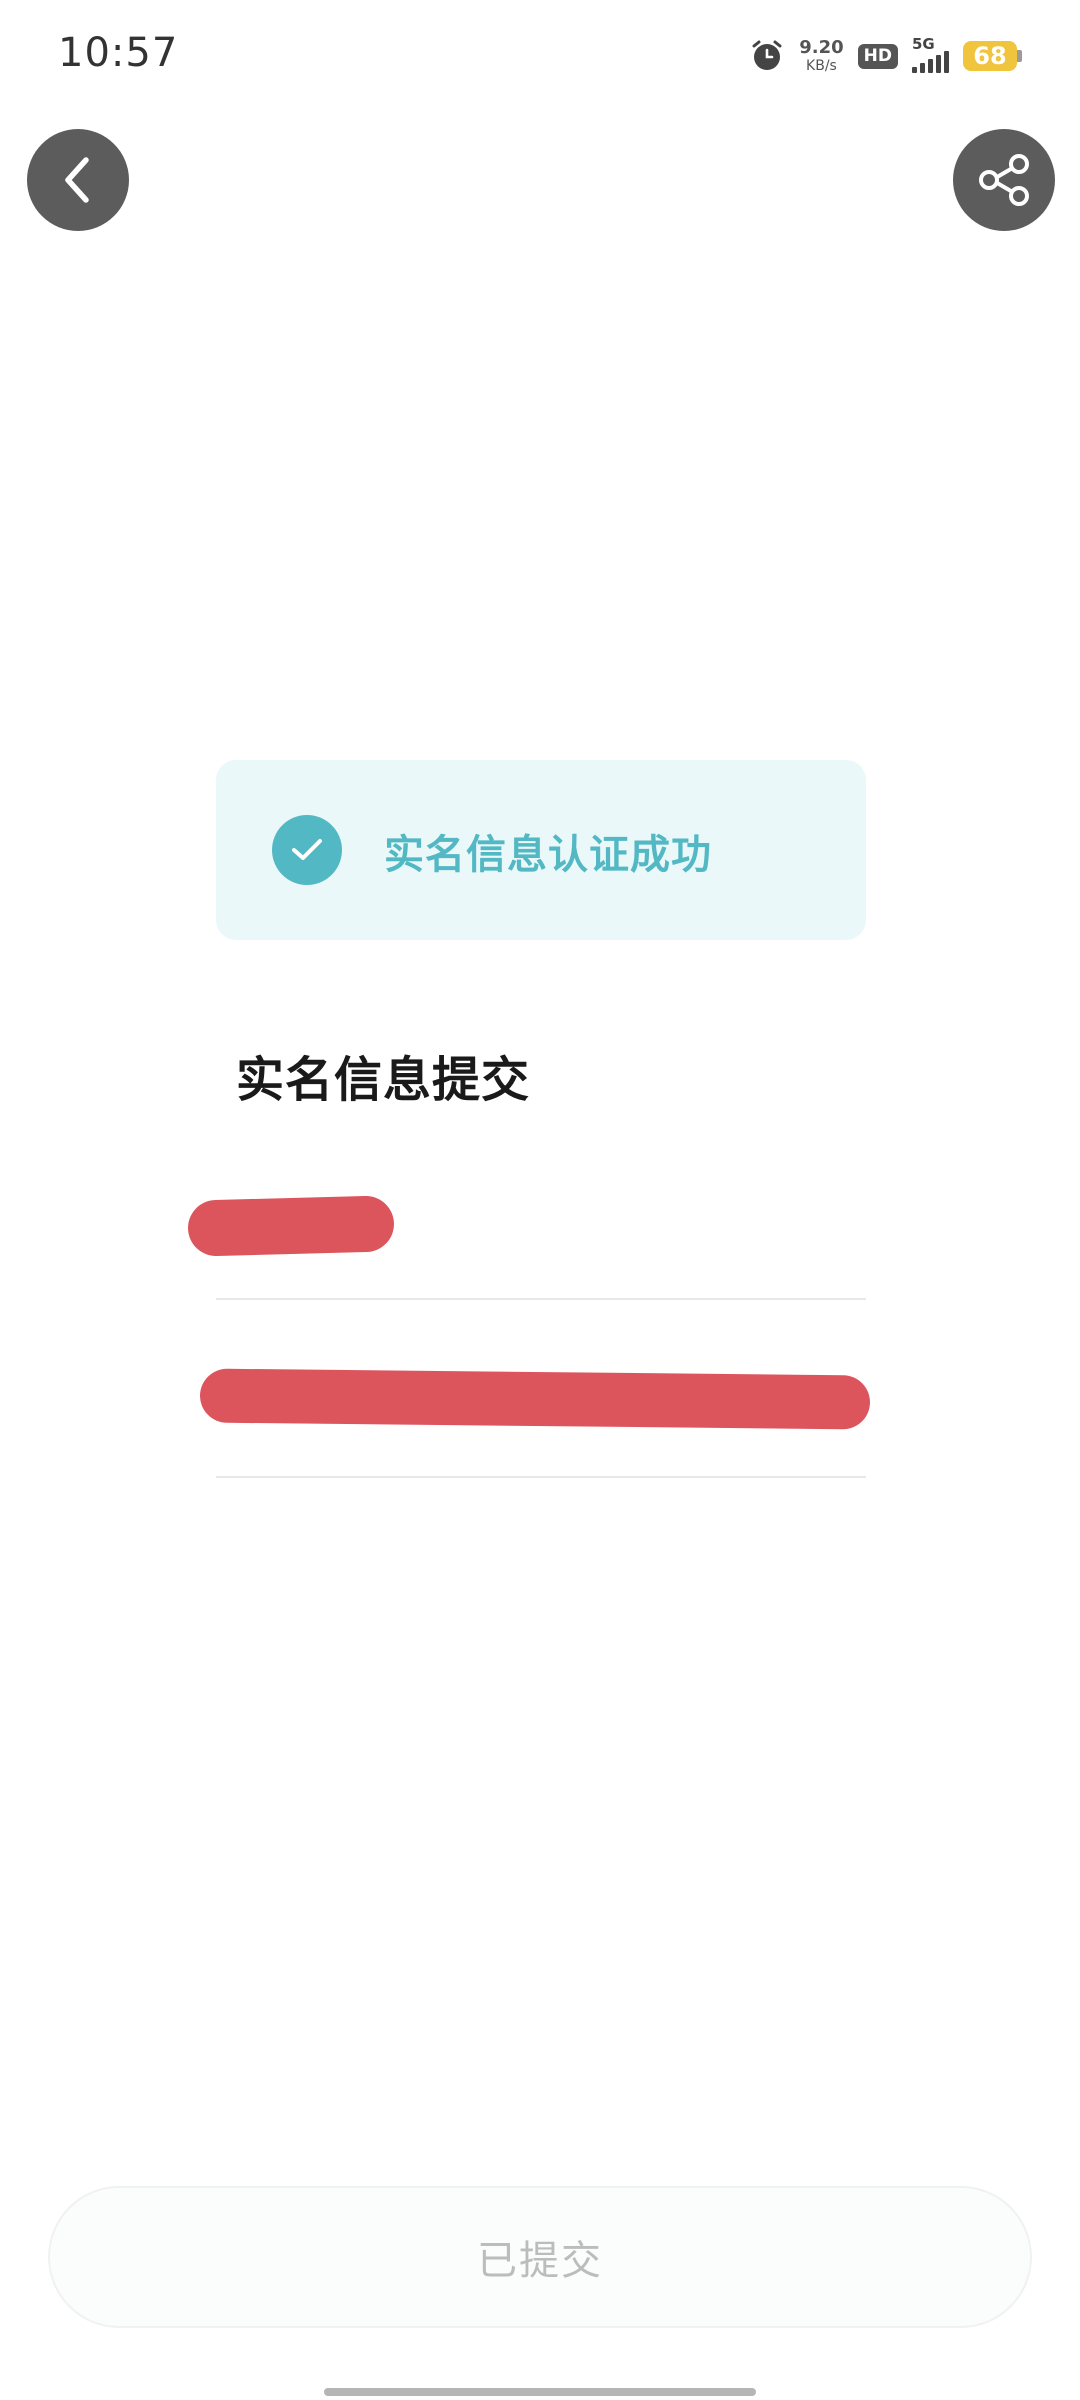  What do you see at coordinates (1019, 56) in the screenshot?
I see `battery-tip` at bounding box center [1019, 56].